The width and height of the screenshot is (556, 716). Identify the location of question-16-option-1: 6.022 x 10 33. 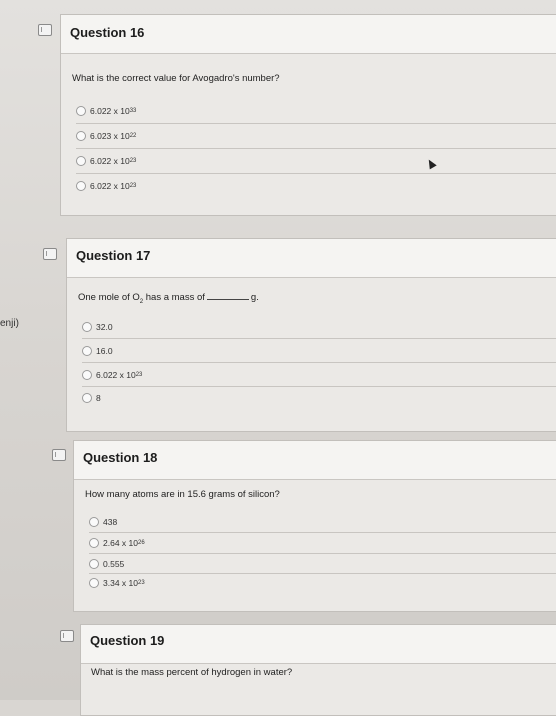
(106, 111).